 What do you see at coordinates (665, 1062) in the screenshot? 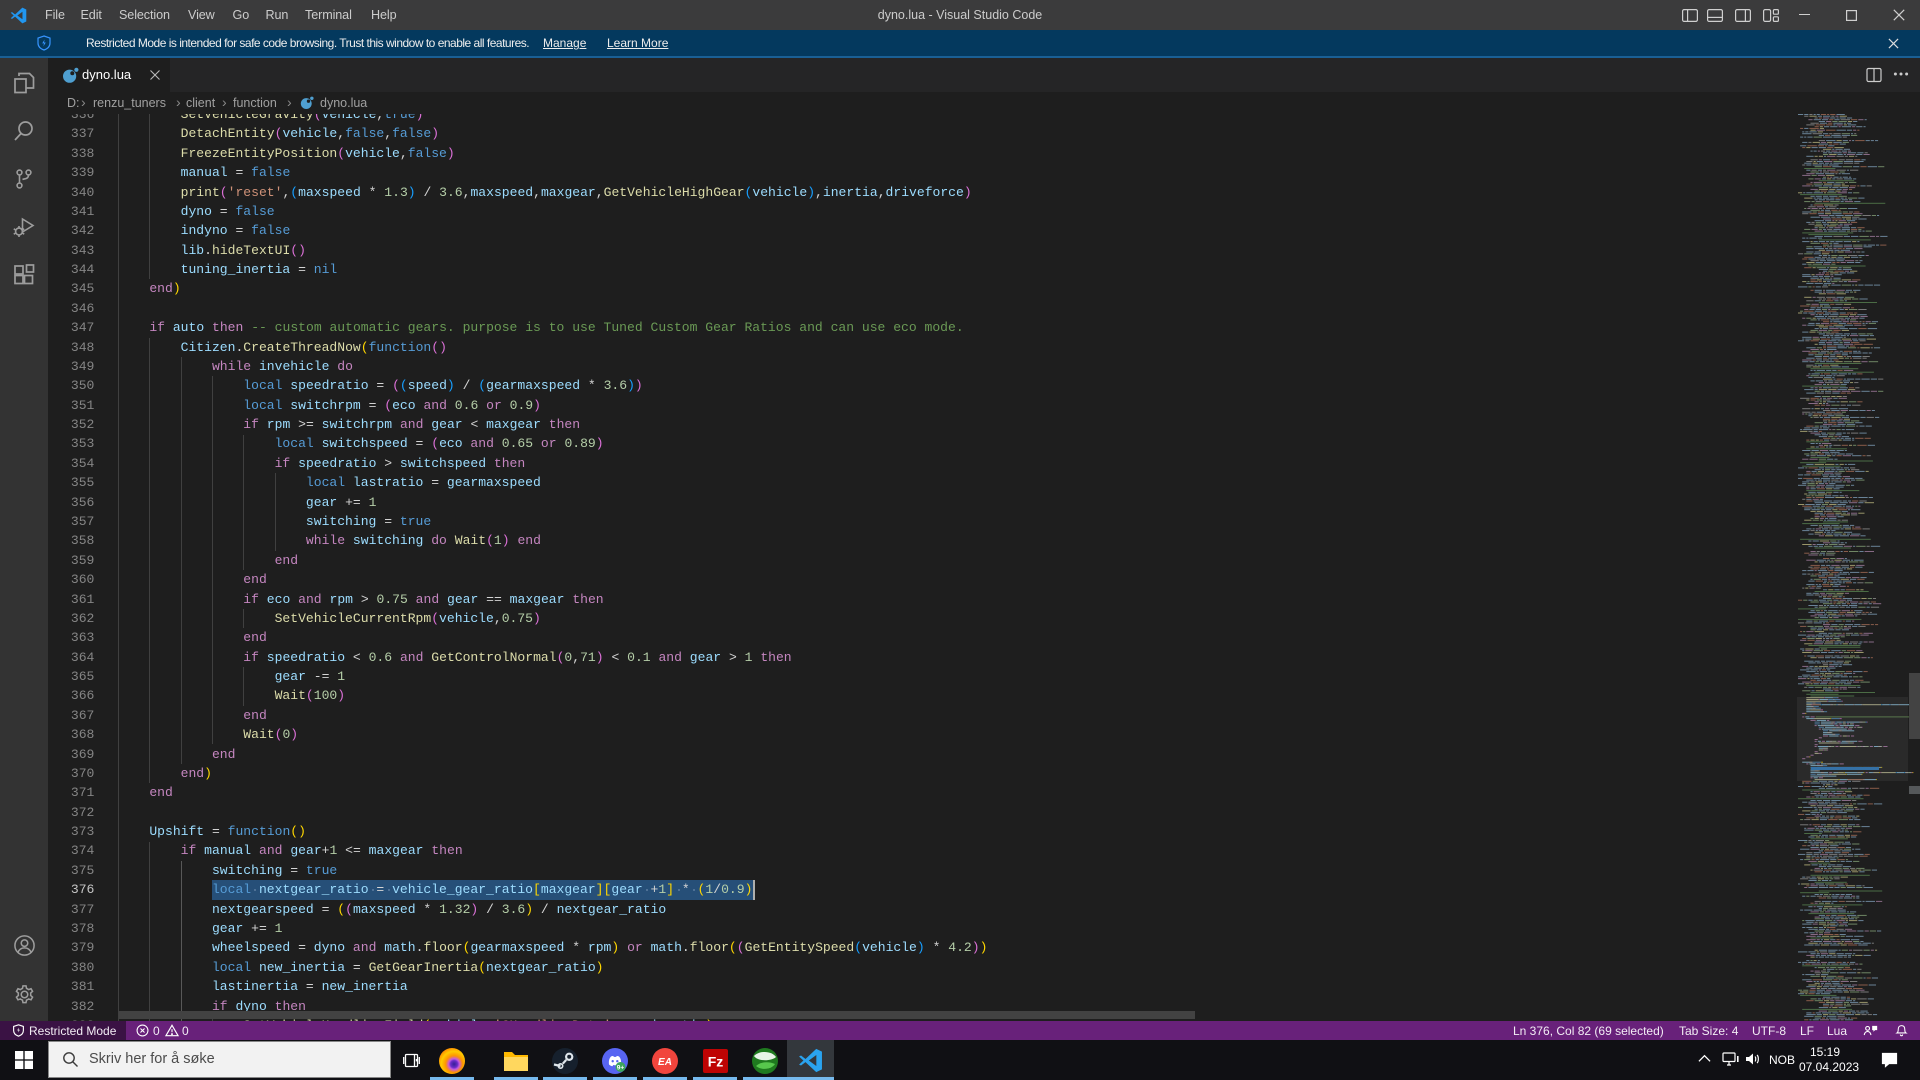
I see `svg-text: EA` at bounding box center [665, 1062].